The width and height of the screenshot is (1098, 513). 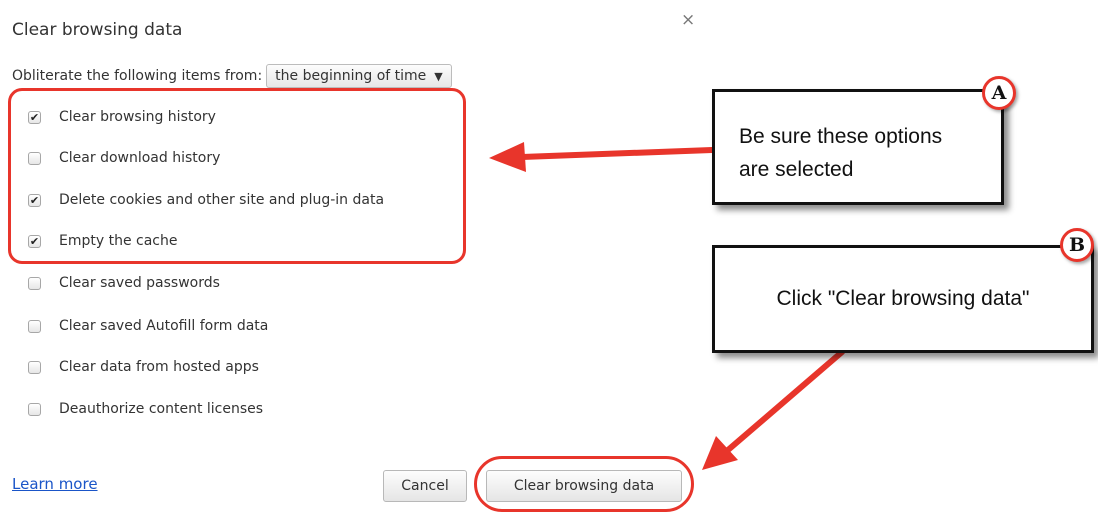 I want to click on arrow-b-shaft, so click(x=785, y=401).